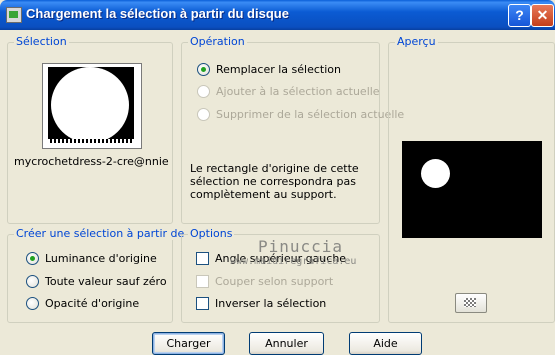  What do you see at coordinates (217, 41) in the screenshot?
I see `operation-legend: Opération` at bounding box center [217, 41].